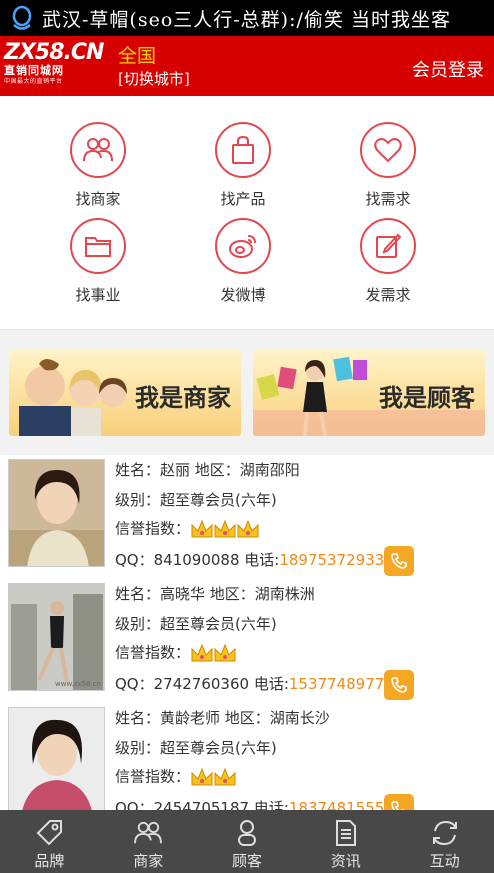 This screenshot has height=873, width=494. I want to click on member-name-region: 姓名：黄龄老师 地区：湖南长沙, so click(222, 718).